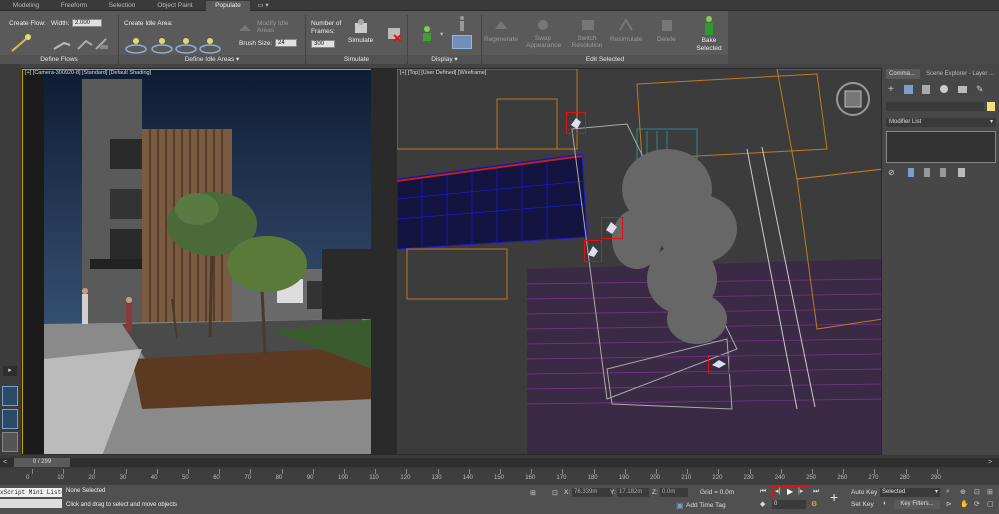 The image size is (999, 514). I want to click on remove-modifier-icon, so click(943, 172).